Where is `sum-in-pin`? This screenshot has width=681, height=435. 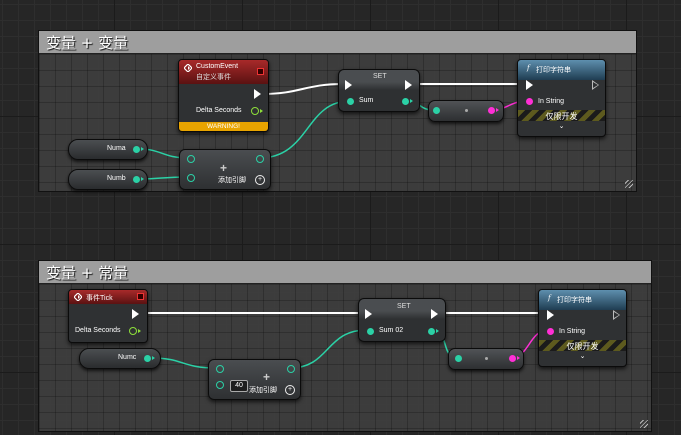
sum-in-pin is located at coordinates (350, 101).